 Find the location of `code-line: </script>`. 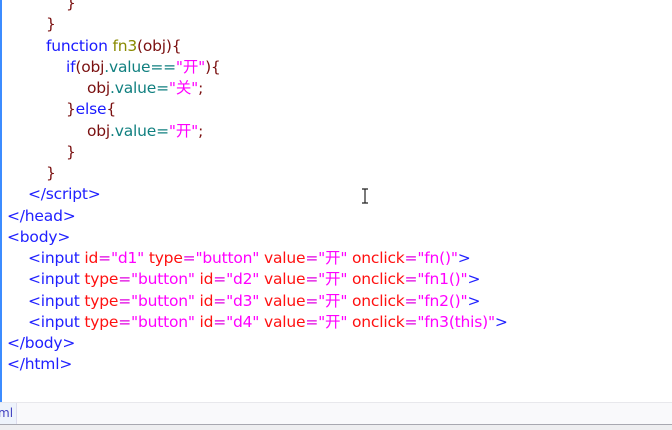

code-line: </script> is located at coordinates (64, 194).